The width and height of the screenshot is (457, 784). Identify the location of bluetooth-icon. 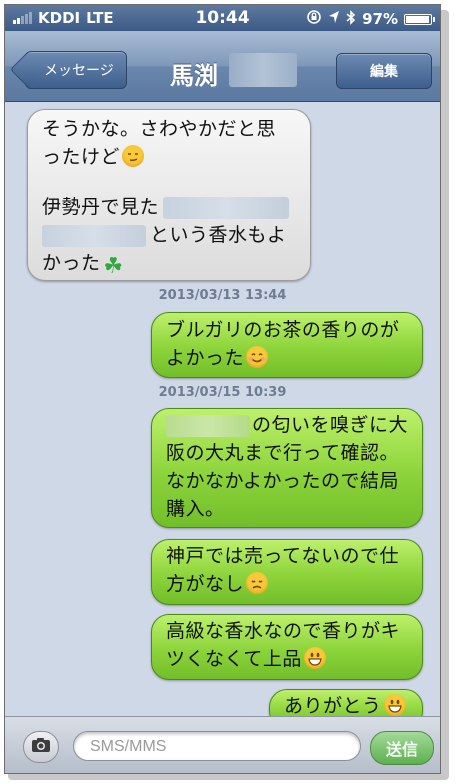
(351, 19).